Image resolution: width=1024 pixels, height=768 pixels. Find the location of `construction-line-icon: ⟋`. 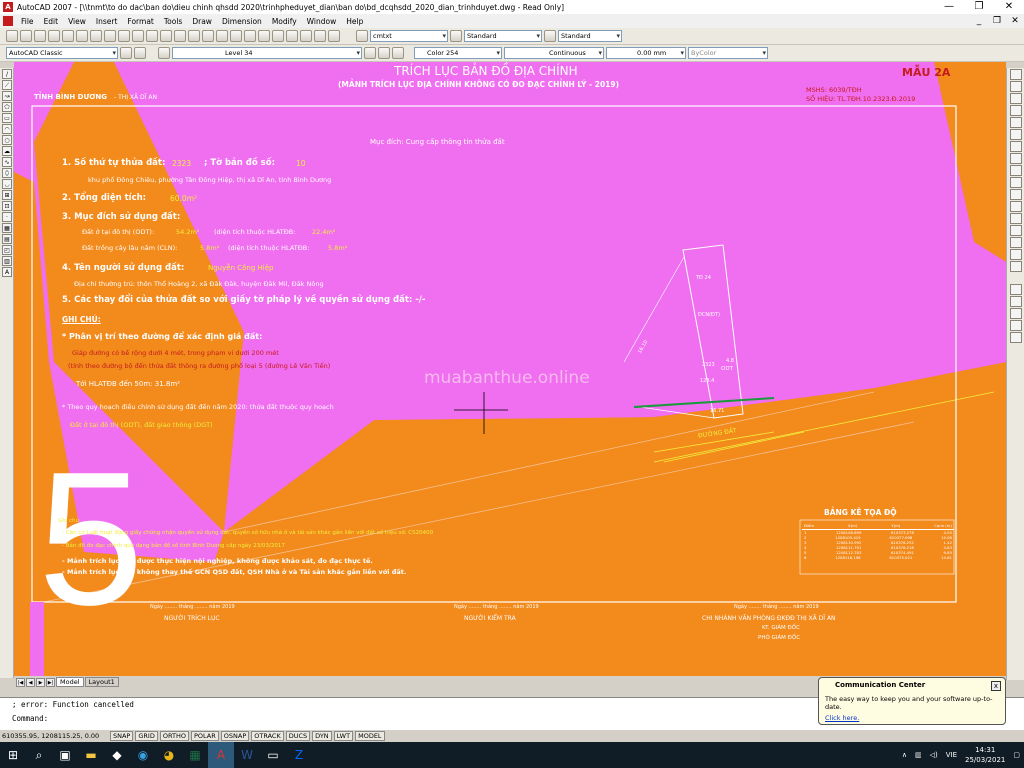

construction-line-icon: ⟋ is located at coordinates (7, 85).